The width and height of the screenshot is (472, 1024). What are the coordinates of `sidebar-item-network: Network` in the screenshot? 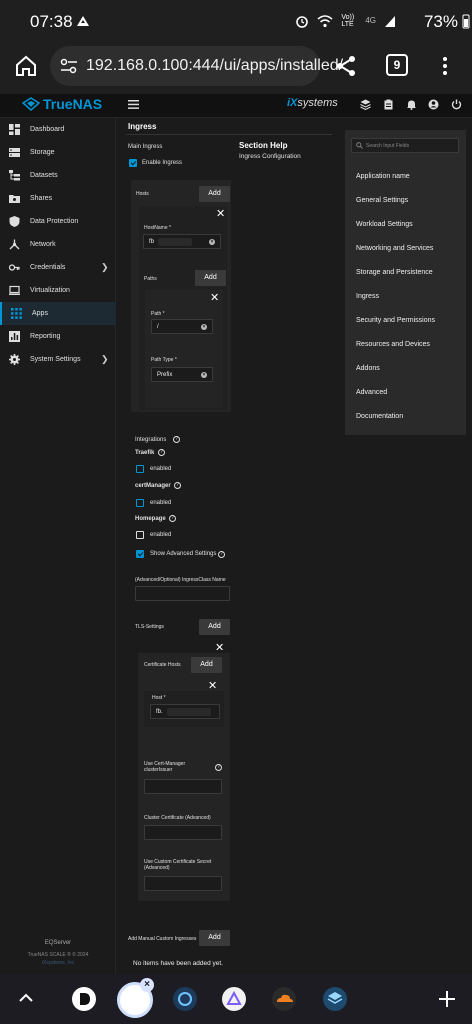 It's located at (58, 244).